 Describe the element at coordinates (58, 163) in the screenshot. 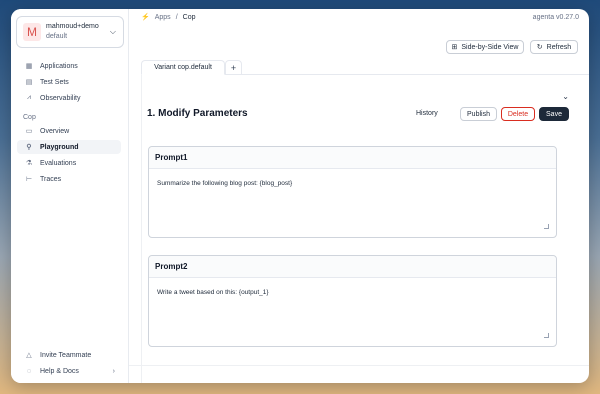

I see `sidebar-item-label: Evaluations` at that location.